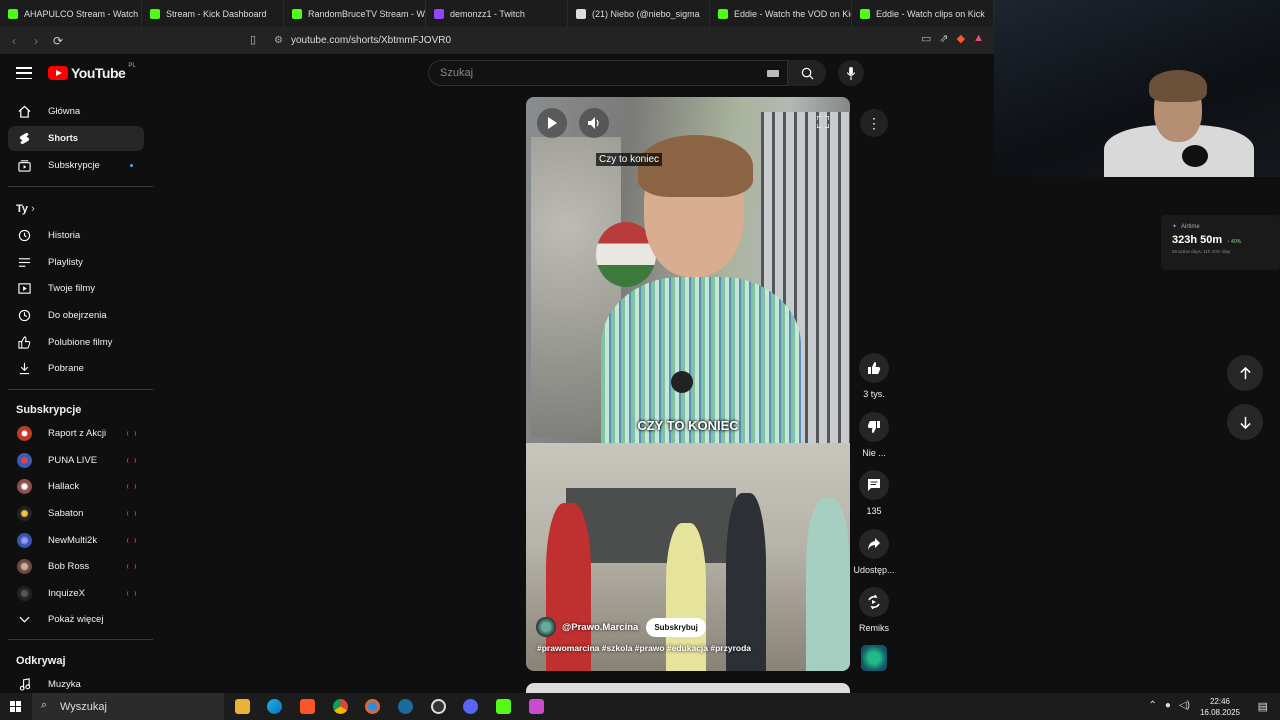 The width and height of the screenshot is (1280, 720). Describe the element at coordinates (1168, 705) in the screenshot. I see `mic-icon: ●` at that location.